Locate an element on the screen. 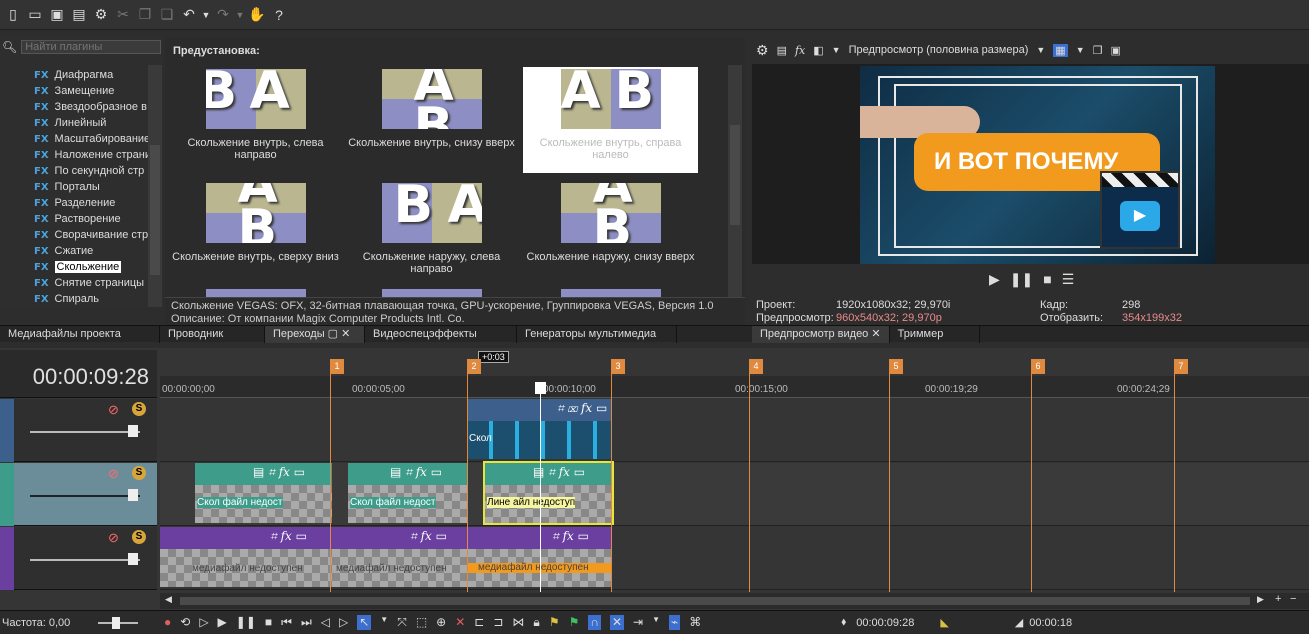  marker-flag: 5 is located at coordinates (896, 366).